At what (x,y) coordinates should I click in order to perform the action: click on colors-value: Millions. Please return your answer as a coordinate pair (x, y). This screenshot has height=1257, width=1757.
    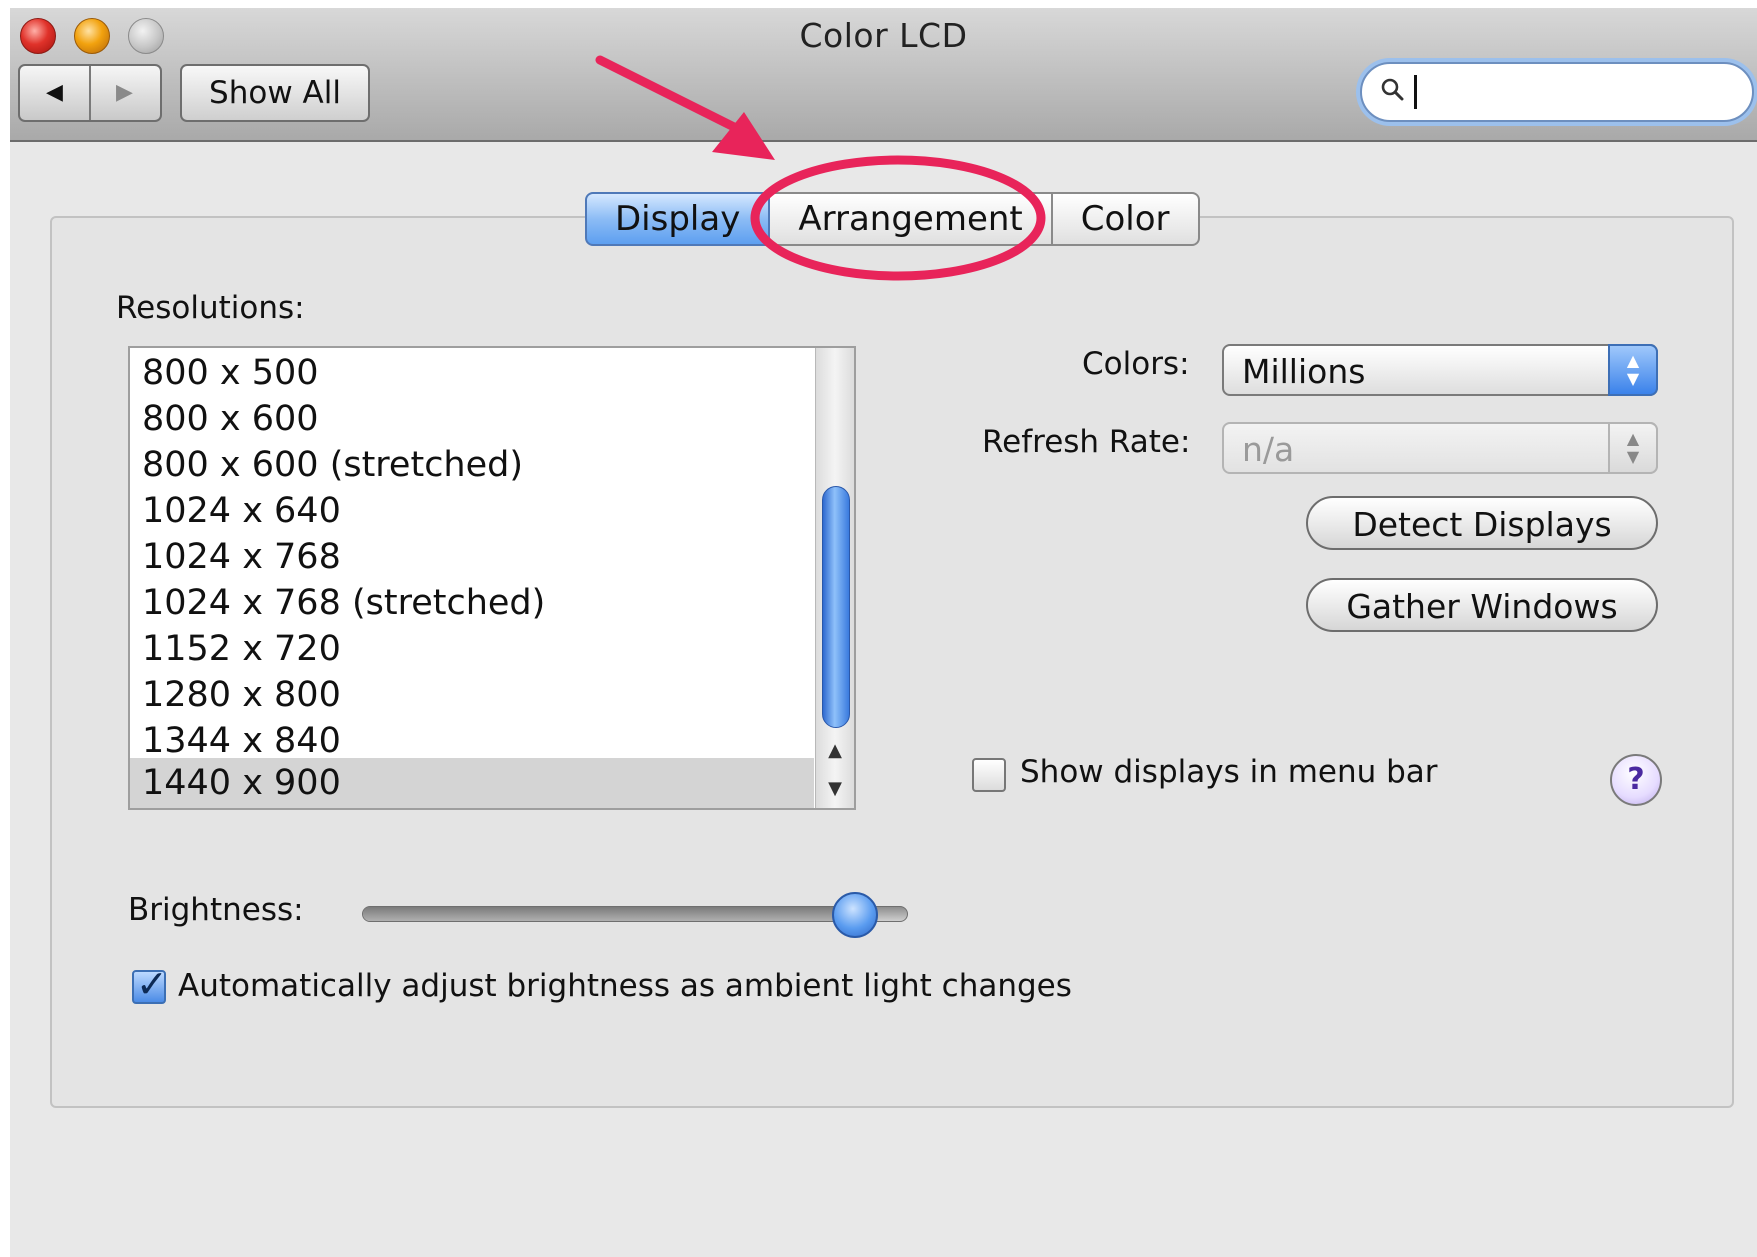
    Looking at the image, I should click on (1304, 371).